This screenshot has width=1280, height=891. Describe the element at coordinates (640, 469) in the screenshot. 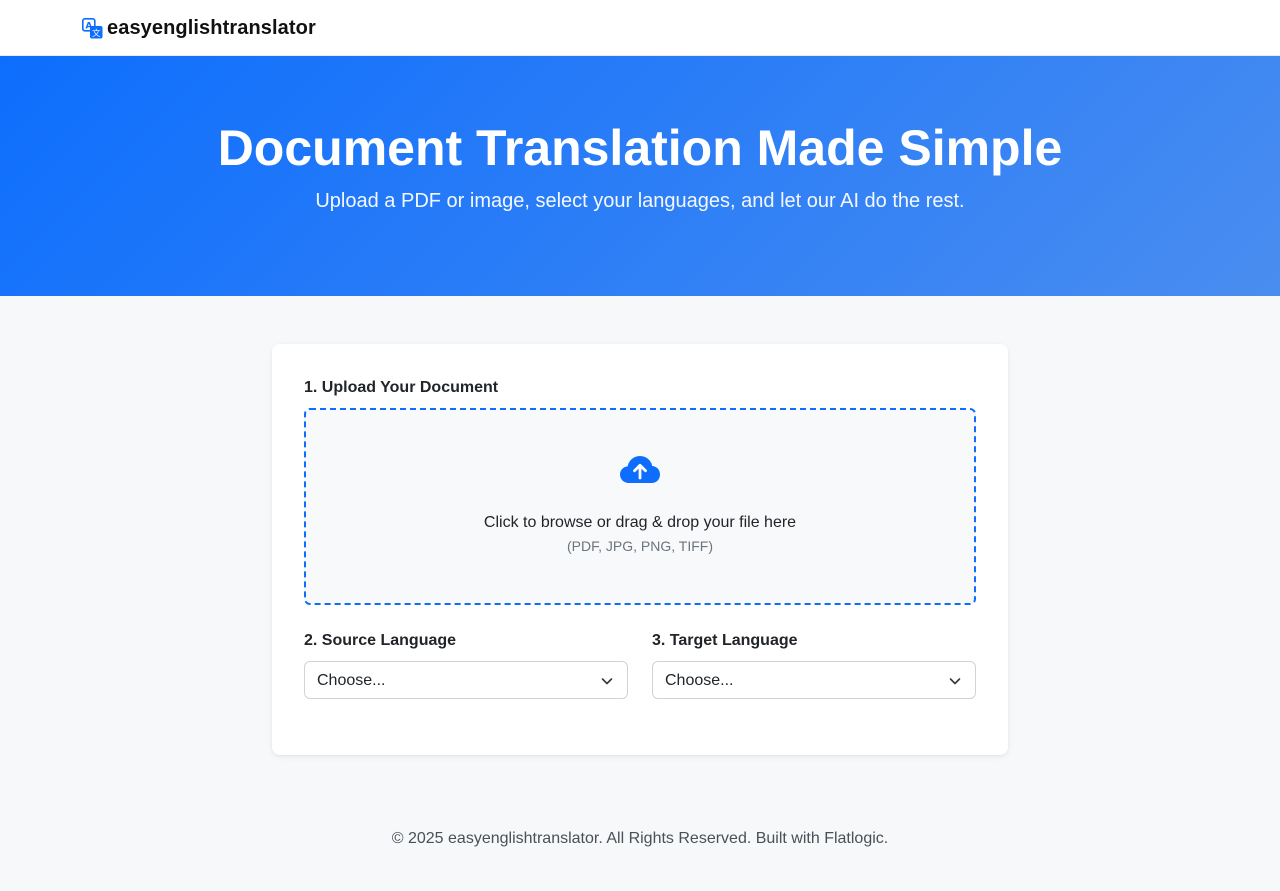

I see `cloud-upload-icon` at that location.